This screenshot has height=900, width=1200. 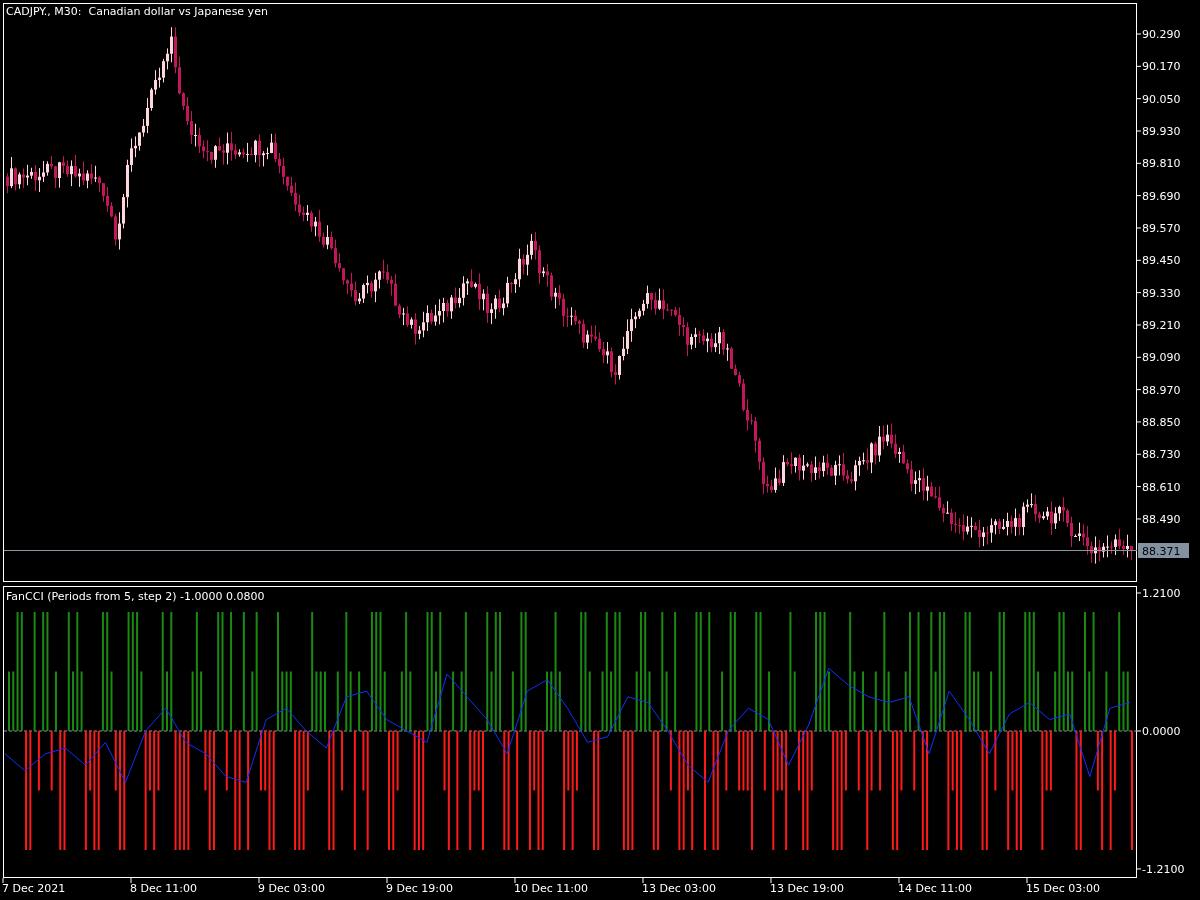 I want to click on chart-title: CADJPY., M30: Canadian dollar vs Japanese yen, so click(x=137, y=11).